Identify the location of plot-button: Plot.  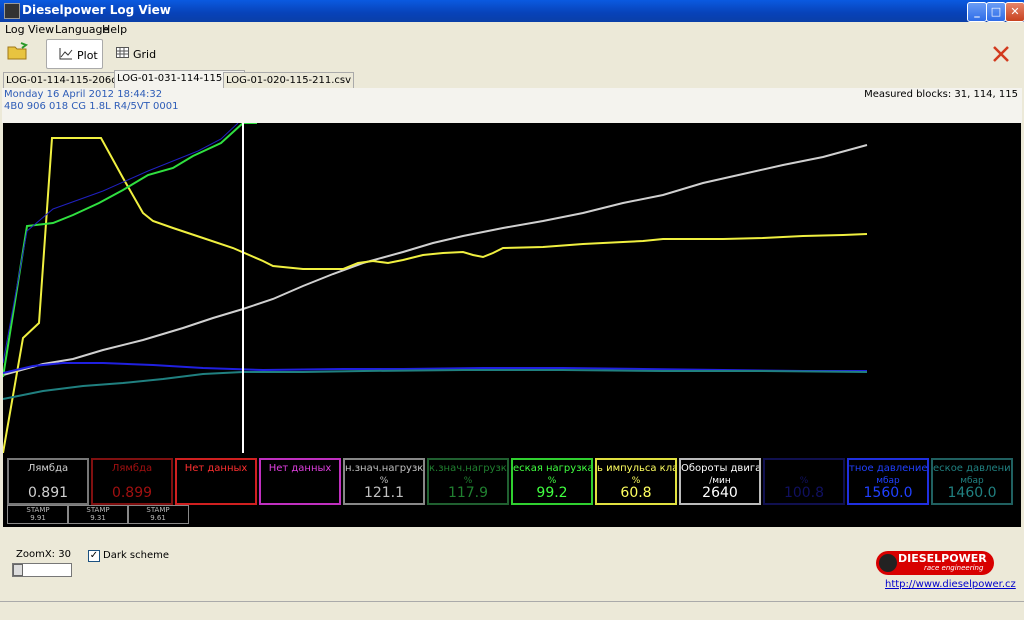
(74, 54).